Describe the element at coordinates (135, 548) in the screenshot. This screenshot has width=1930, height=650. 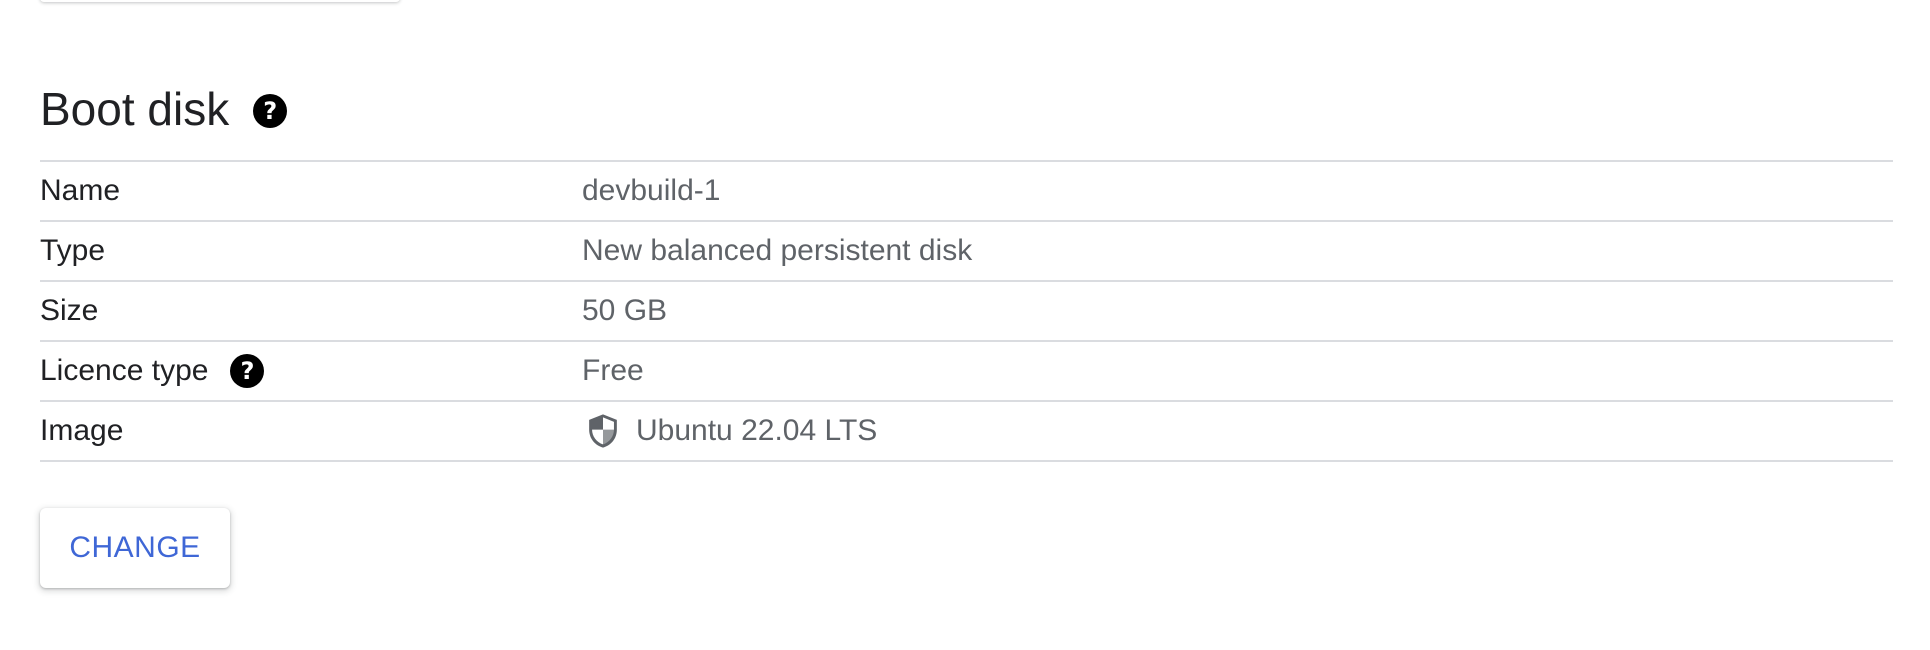
I see `change-button: CHANGE` at that location.